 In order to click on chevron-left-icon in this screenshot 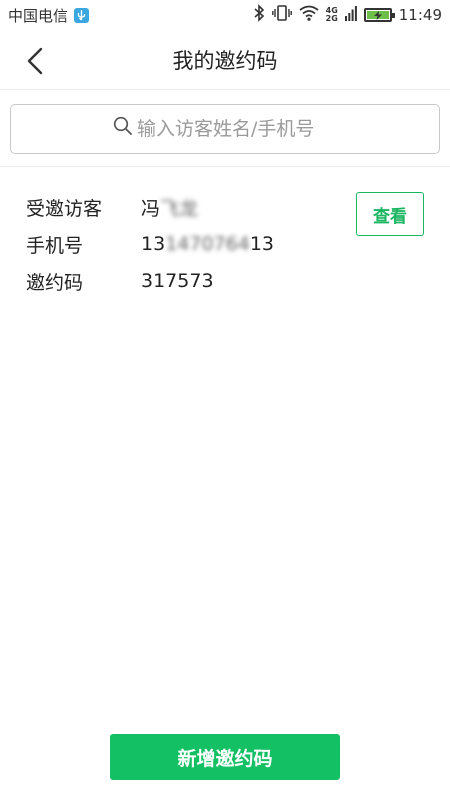, I will do `click(35, 61)`.